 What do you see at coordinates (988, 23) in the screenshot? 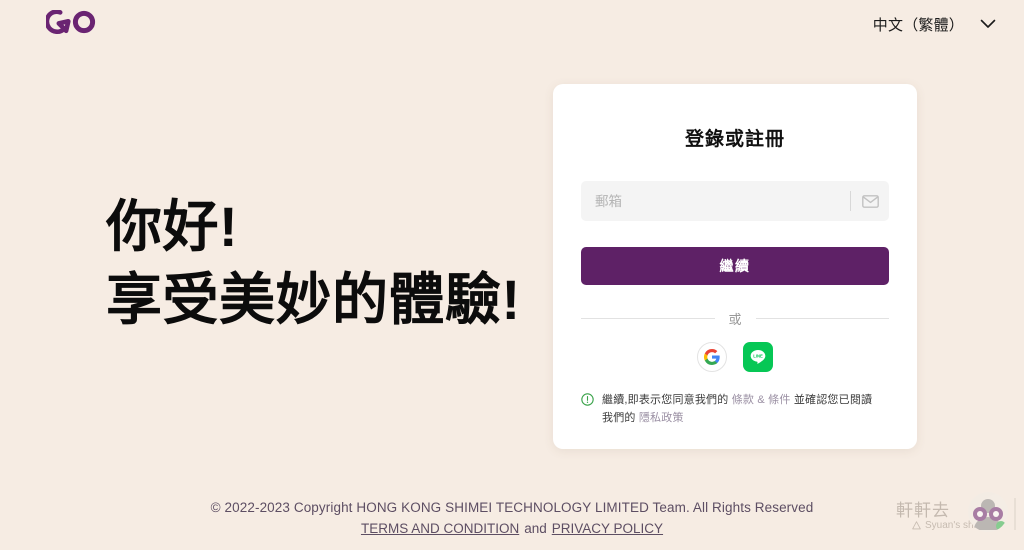
I see `chevron-down-icon` at bounding box center [988, 23].